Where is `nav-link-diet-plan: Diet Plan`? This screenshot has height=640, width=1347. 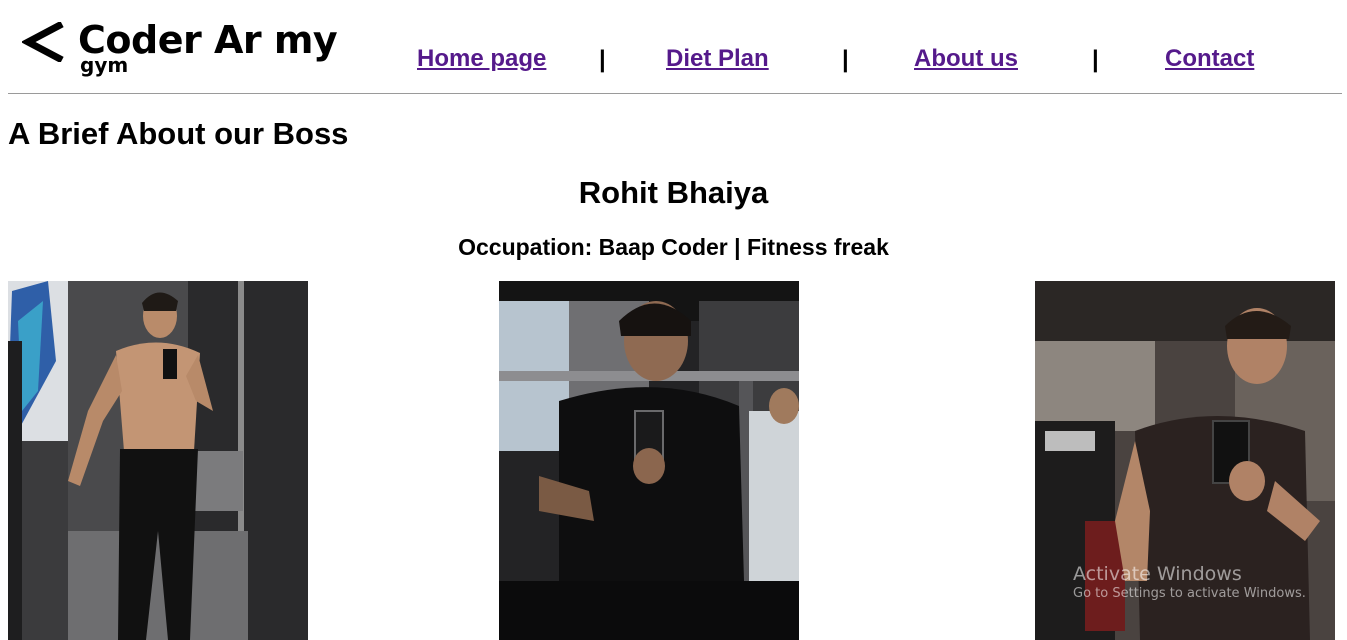 nav-link-diet-plan: Diet Plan is located at coordinates (717, 59).